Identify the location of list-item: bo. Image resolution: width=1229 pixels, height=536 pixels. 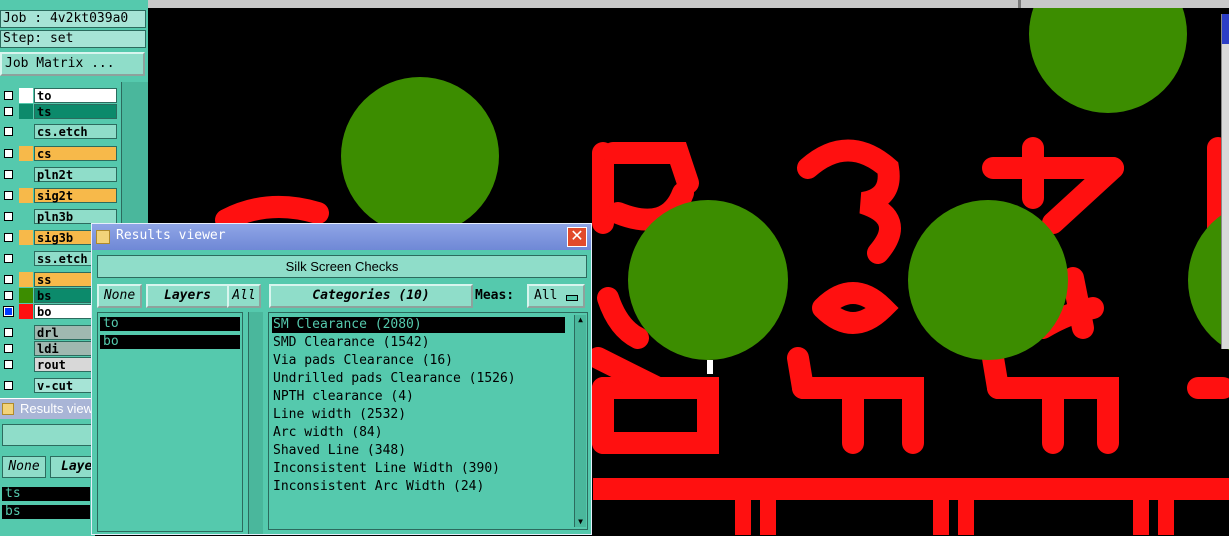
(170, 342).